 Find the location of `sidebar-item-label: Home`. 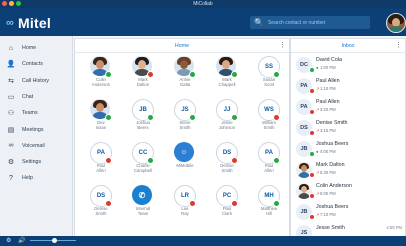

sidebar-item-label: Home is located at coordinates (29, 48).